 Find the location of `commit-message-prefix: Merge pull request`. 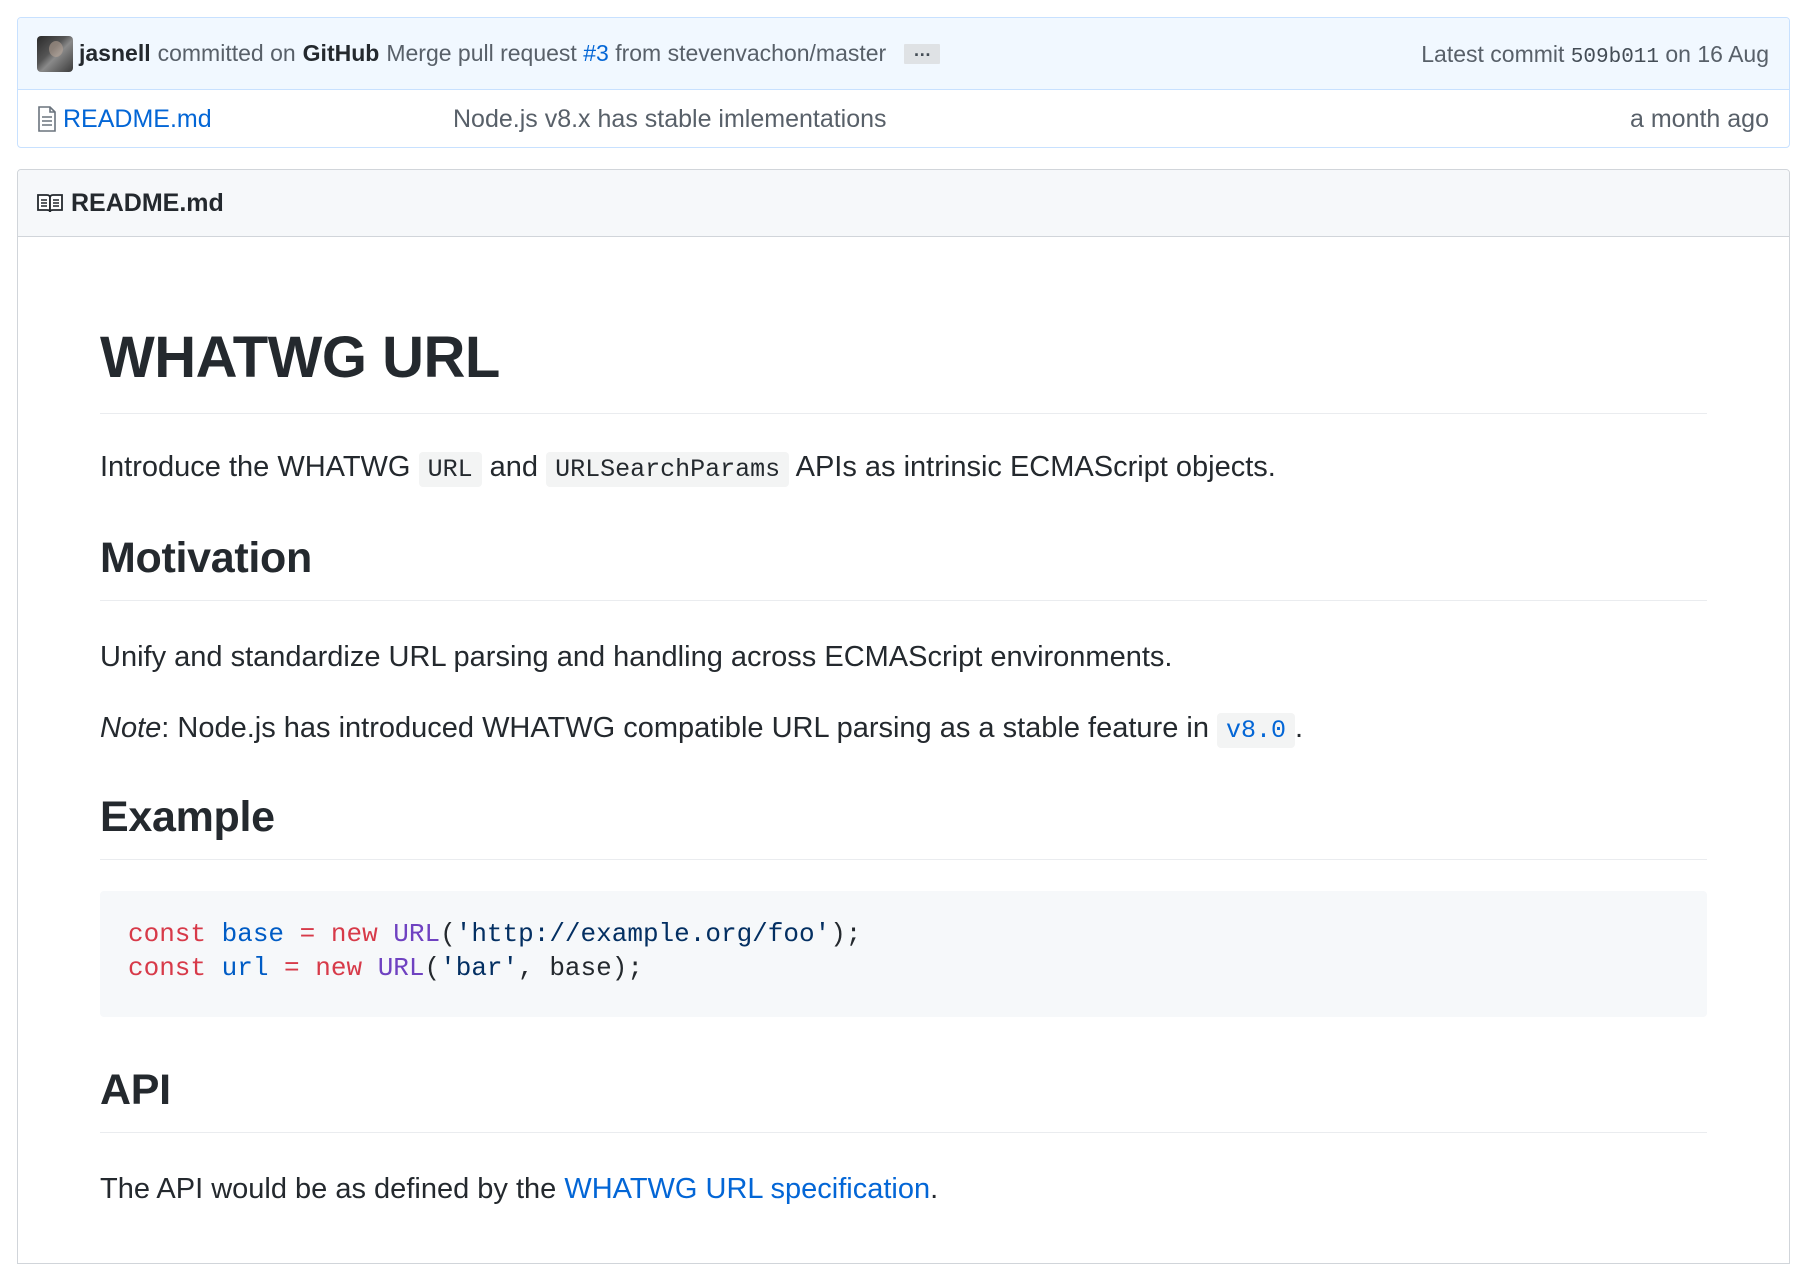

commit-message-prefix: Merge pull request is located at coordinates (481, 53).